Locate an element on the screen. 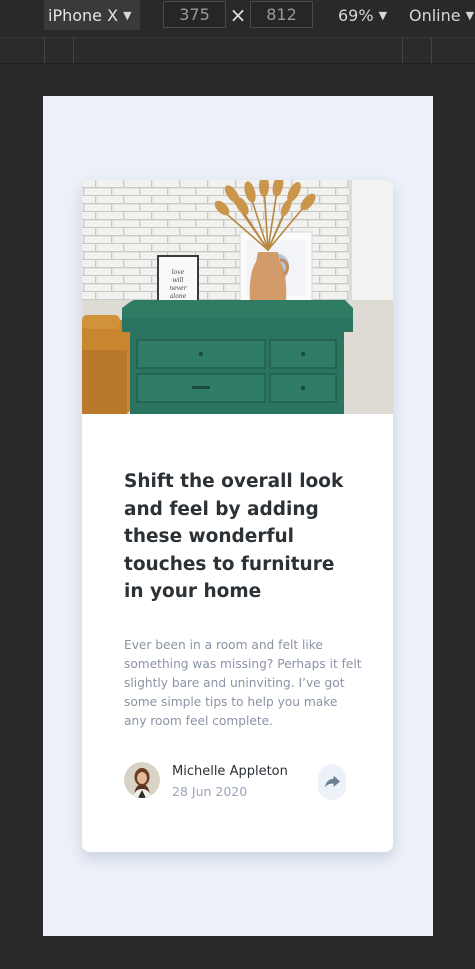 The image size is (475, 969). throttling-select: Online ▼ is located at coordinates (441, 15).